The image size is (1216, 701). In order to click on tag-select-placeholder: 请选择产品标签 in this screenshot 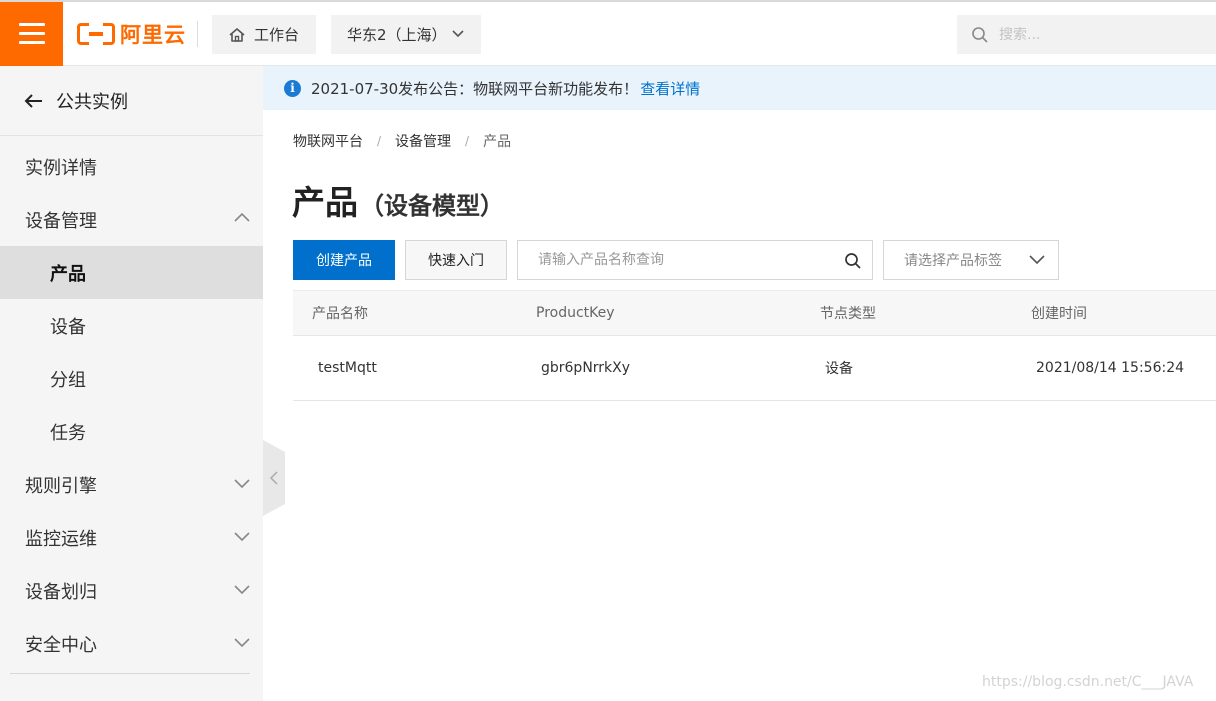, I will do `click(953, 261)`.